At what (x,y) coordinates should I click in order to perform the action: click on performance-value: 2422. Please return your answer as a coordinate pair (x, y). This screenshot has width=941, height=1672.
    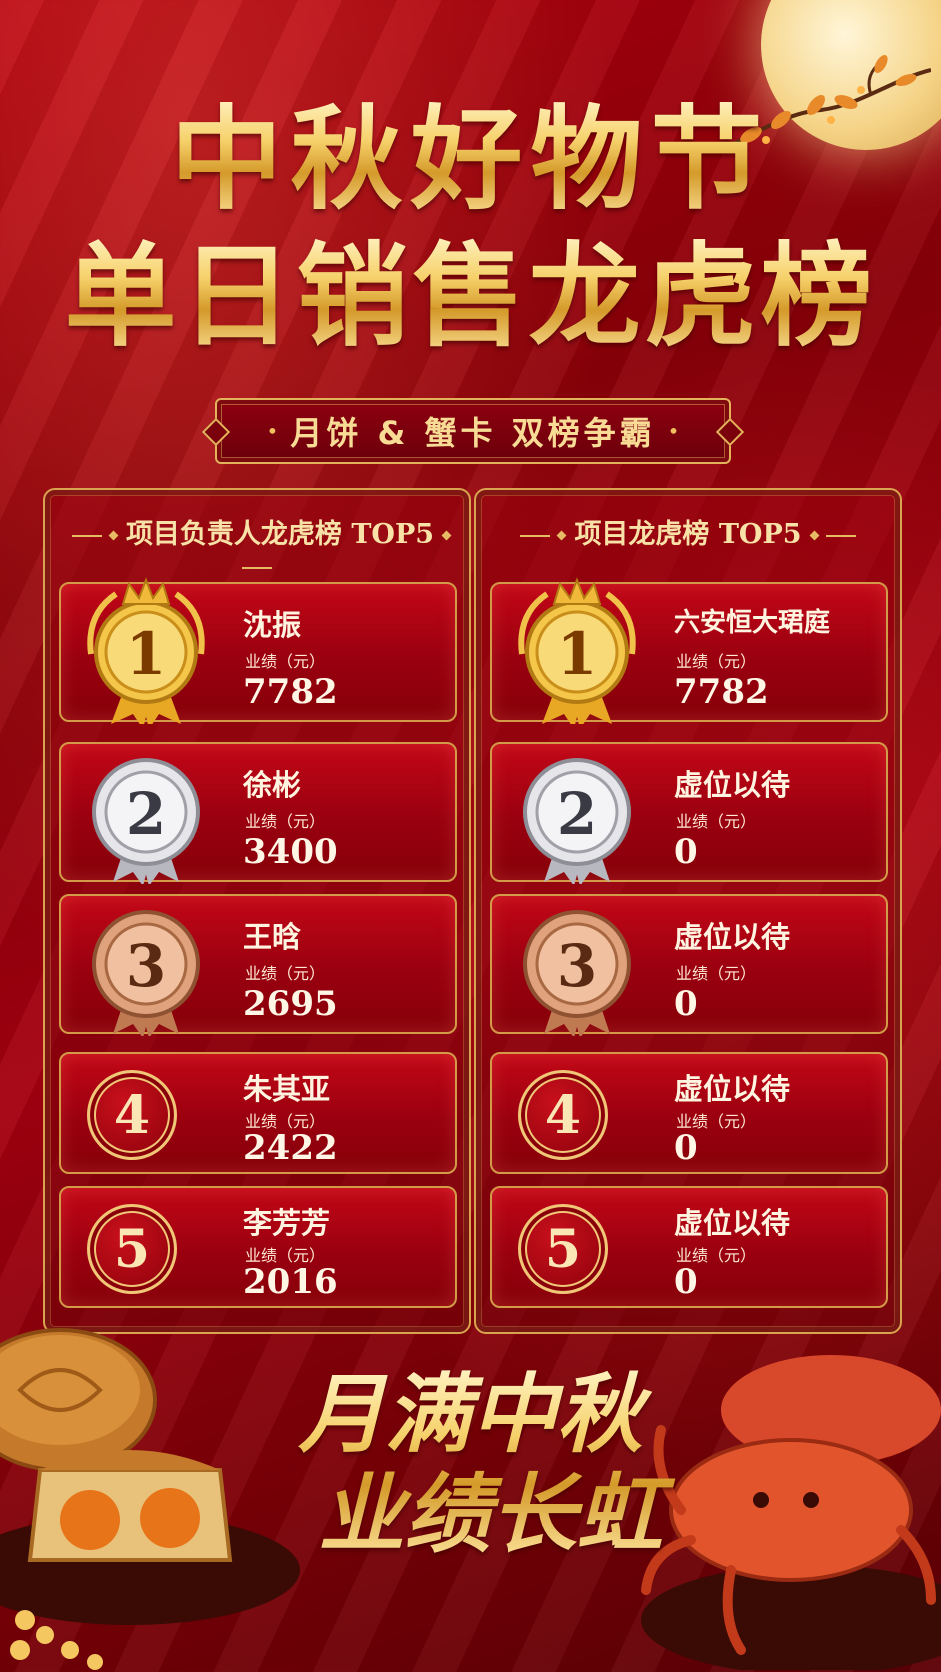
    Looking at the image, I should click on (290, 1148).